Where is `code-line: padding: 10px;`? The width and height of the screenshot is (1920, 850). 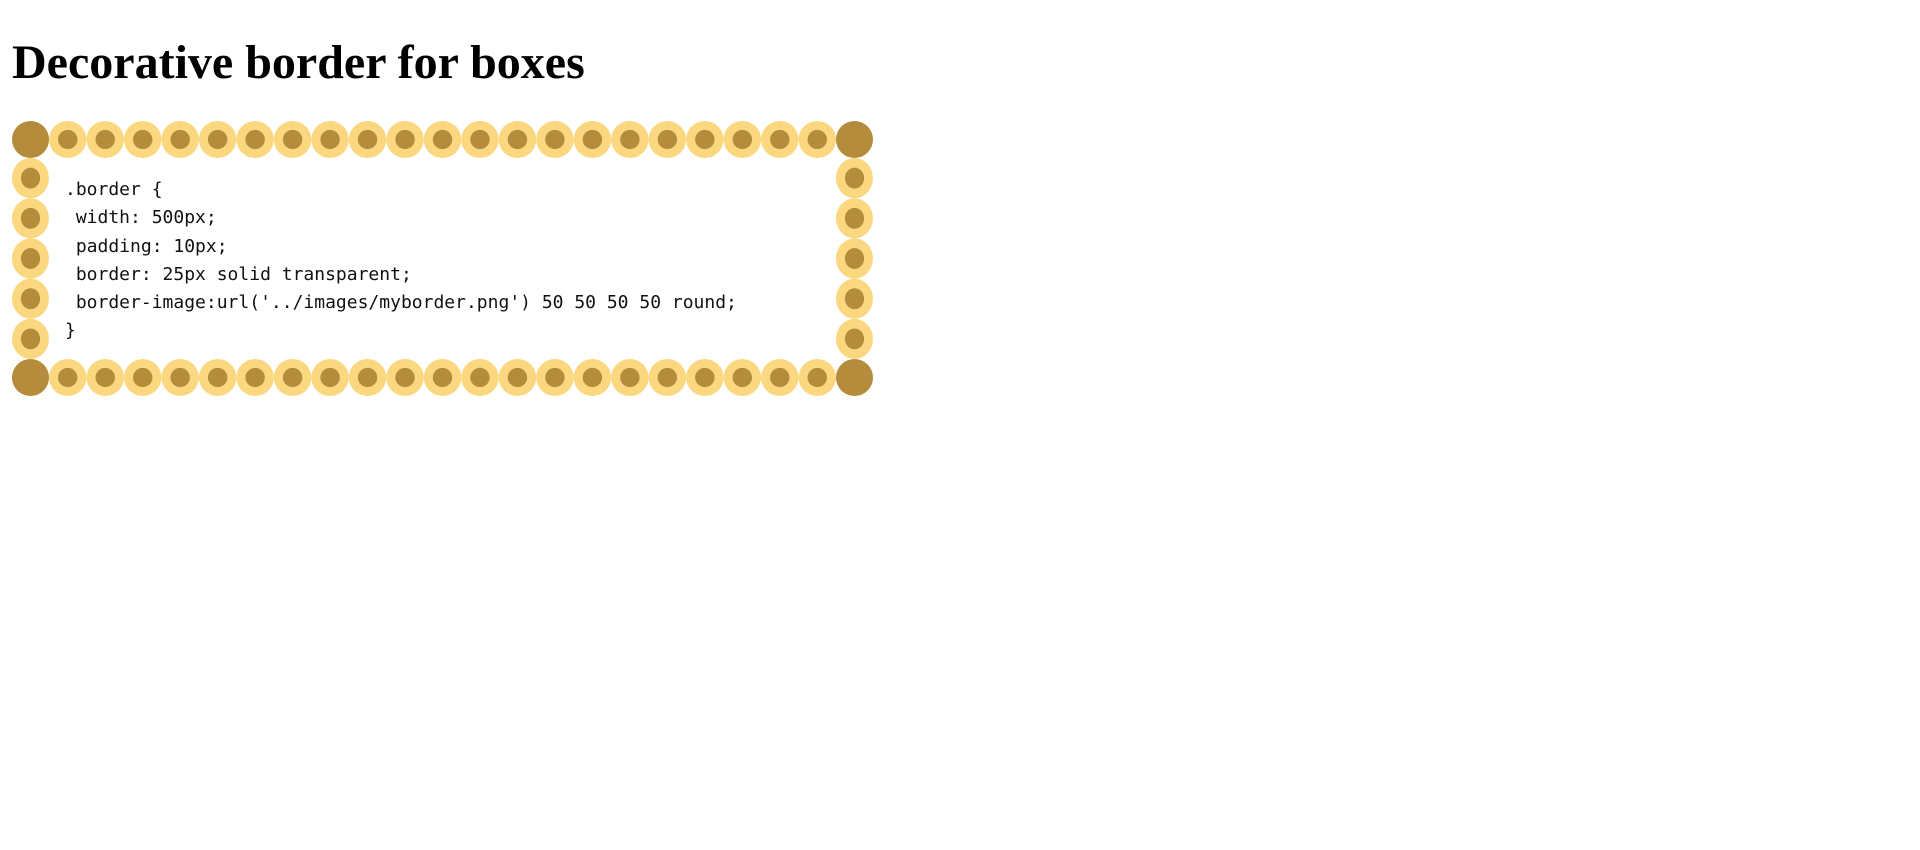
code-line: padding: 10px; is located at coordinates (146, 246).